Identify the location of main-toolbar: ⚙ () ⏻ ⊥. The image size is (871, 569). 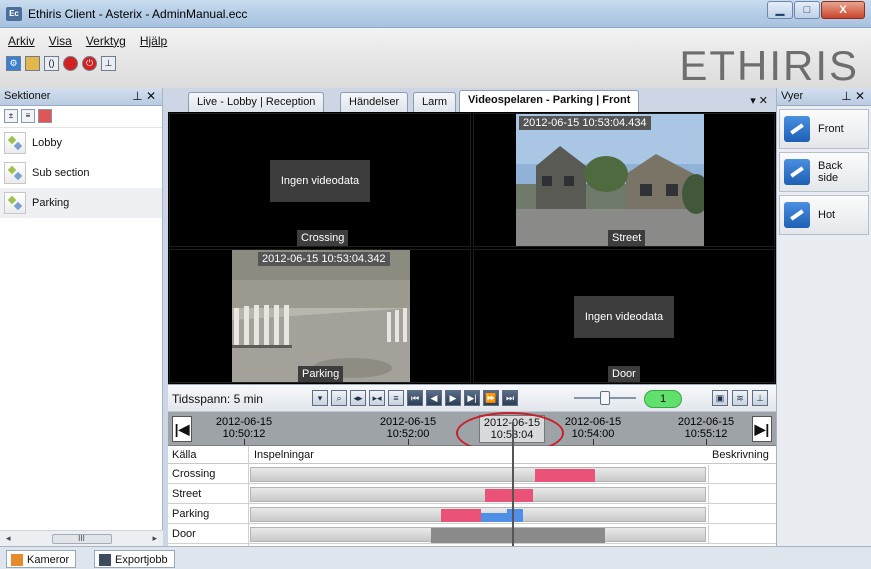
(61, 63).